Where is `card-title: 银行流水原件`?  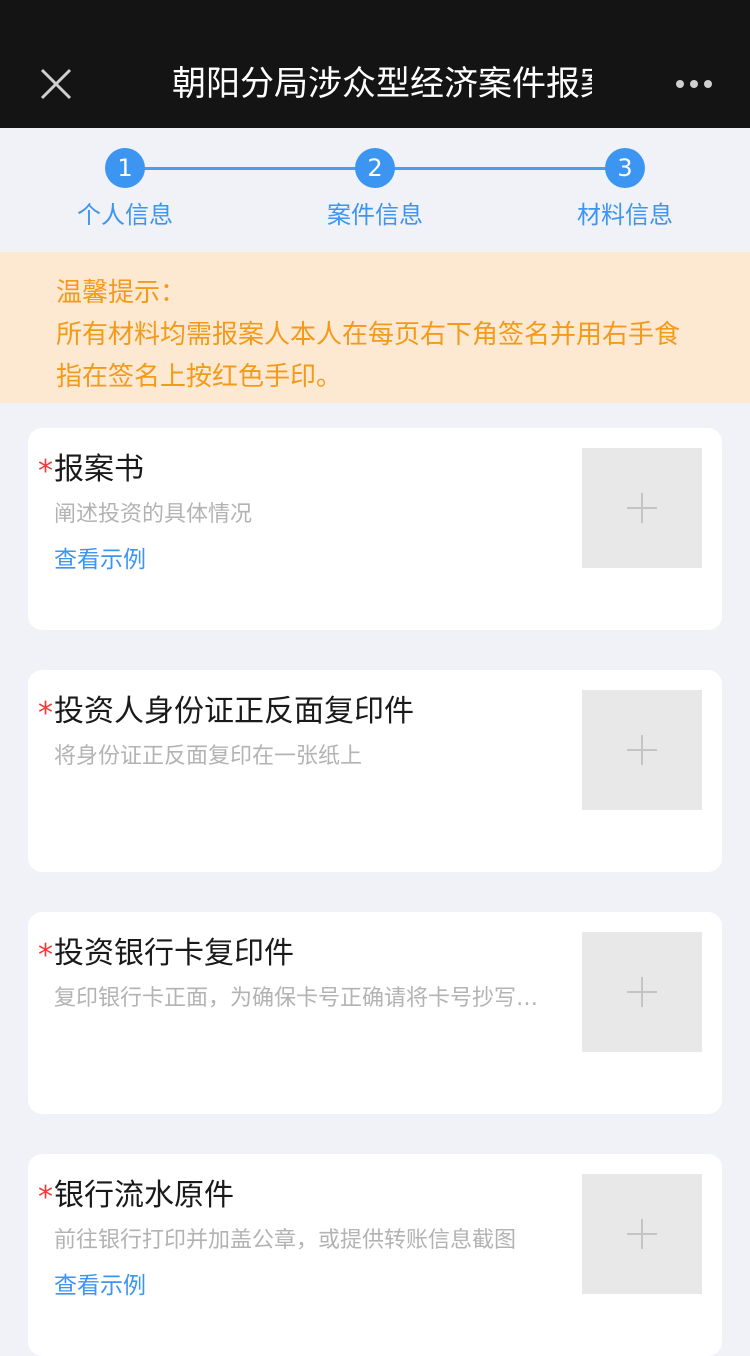
card-title: 银行流水原件 is located at coordinates (144, 1195).